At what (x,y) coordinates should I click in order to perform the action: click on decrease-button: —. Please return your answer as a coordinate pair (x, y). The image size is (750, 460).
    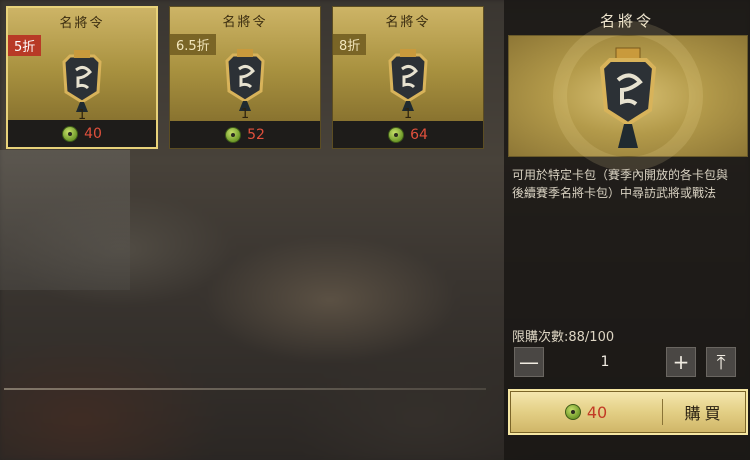
    Looking at the image, I should click on (529, 362).